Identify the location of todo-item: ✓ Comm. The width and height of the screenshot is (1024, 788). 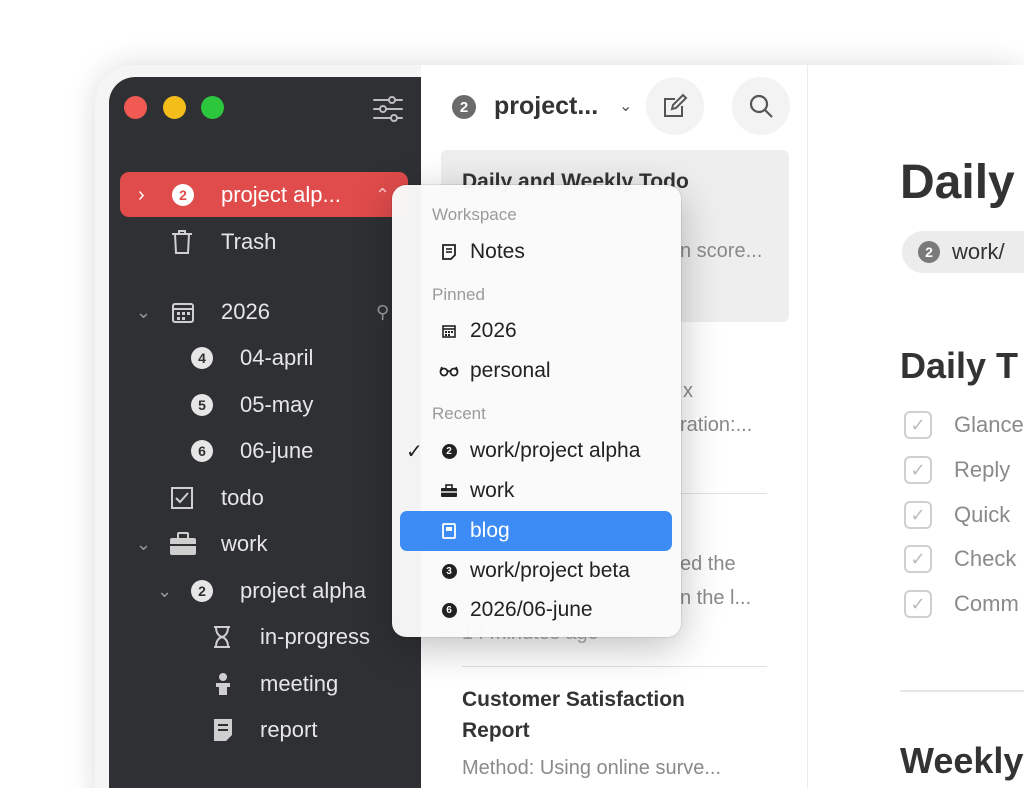
(961, 604).